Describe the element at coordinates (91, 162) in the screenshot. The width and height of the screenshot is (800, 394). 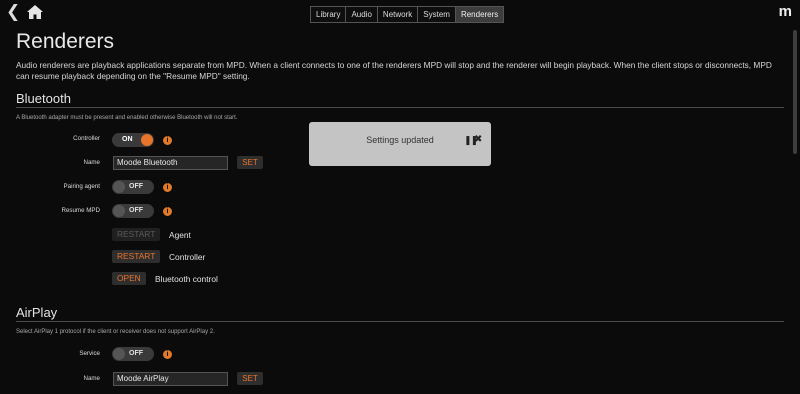
I see `bt-name-label: Name` at that location.